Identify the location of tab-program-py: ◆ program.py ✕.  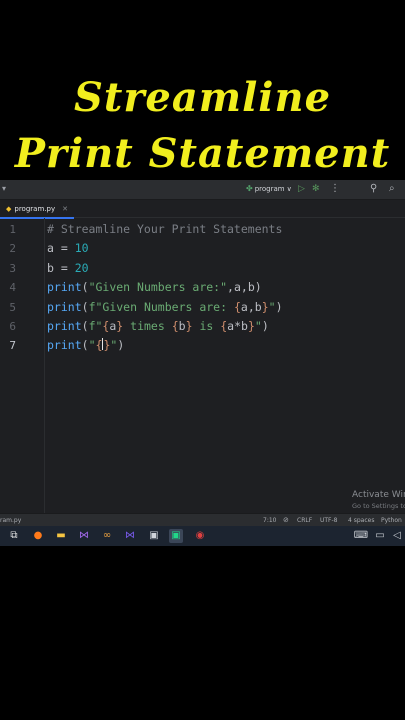
(37, 209).